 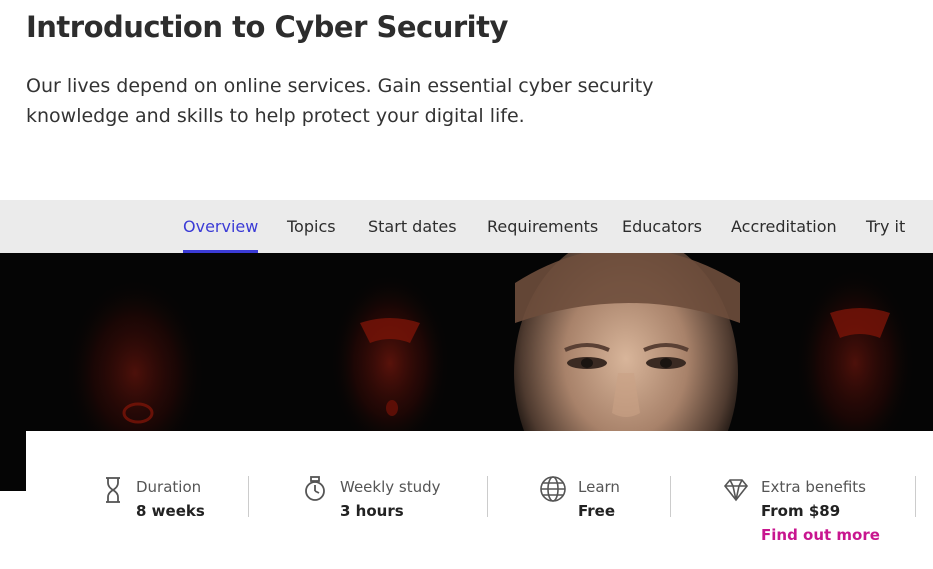 I want to click on stat-learn: Learn Free, so click(x=600, y=511).